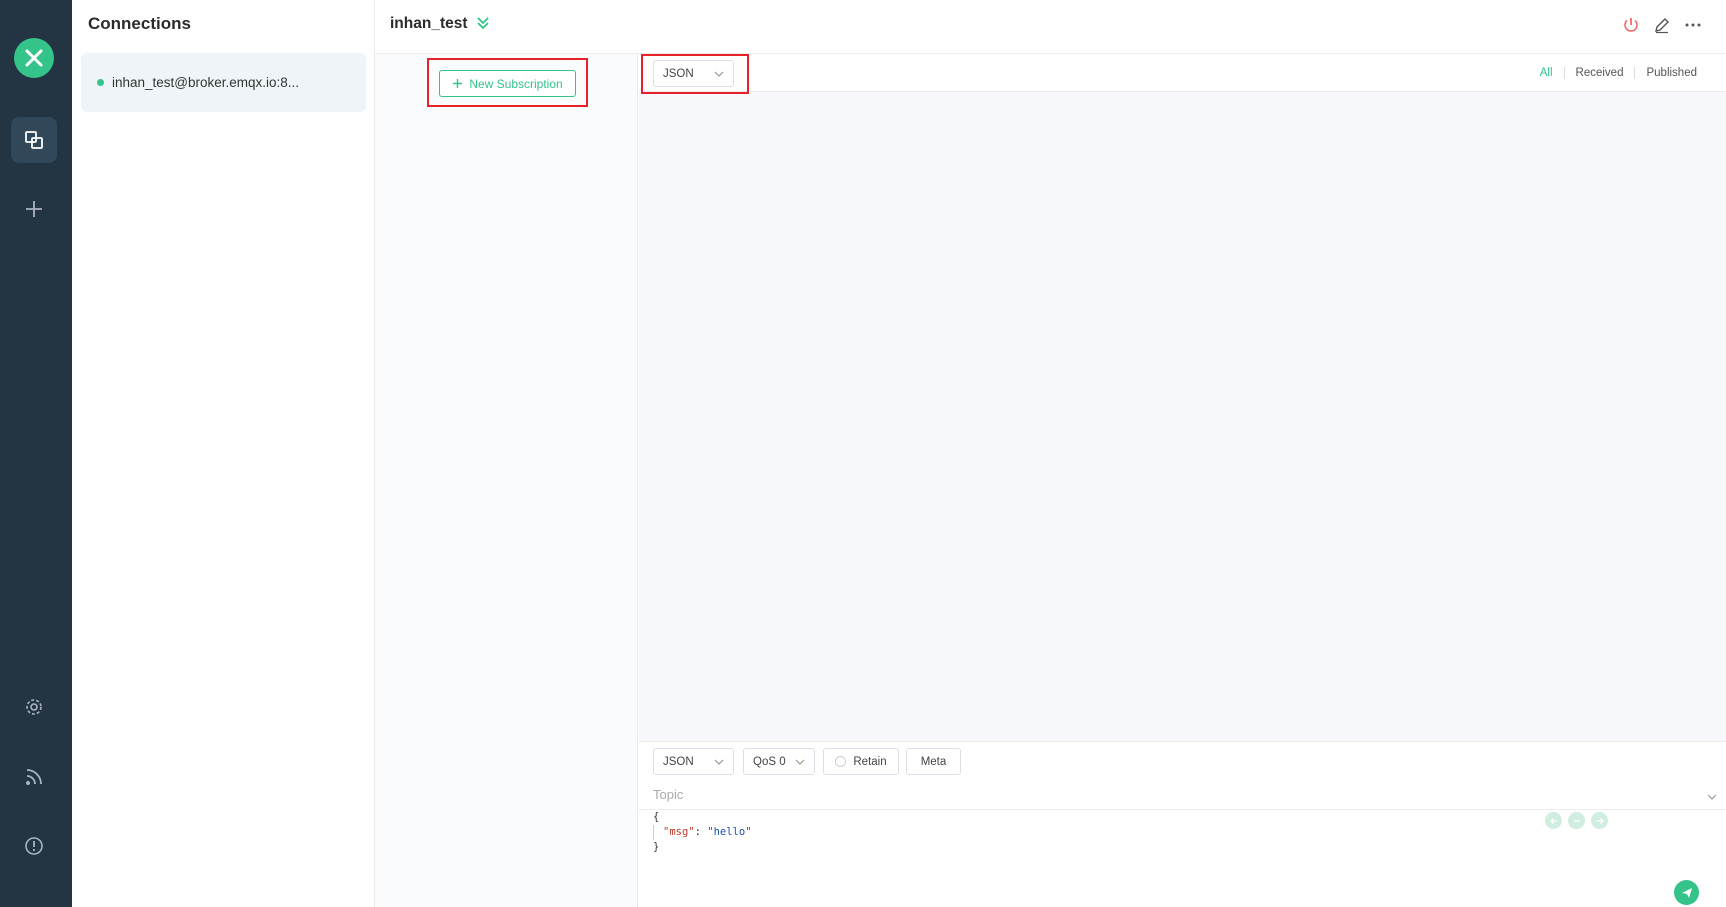  I want to click on payload-line: {, so click(656, 817).